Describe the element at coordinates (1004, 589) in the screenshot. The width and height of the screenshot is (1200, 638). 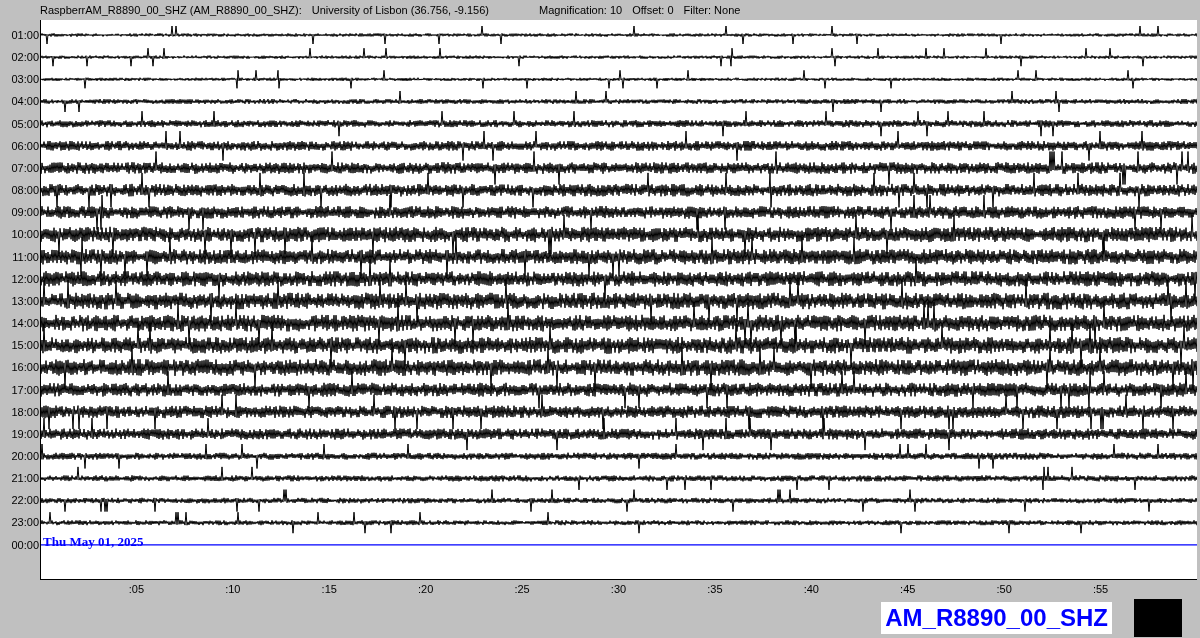
I see `minute-tick-label: :50` at that location.